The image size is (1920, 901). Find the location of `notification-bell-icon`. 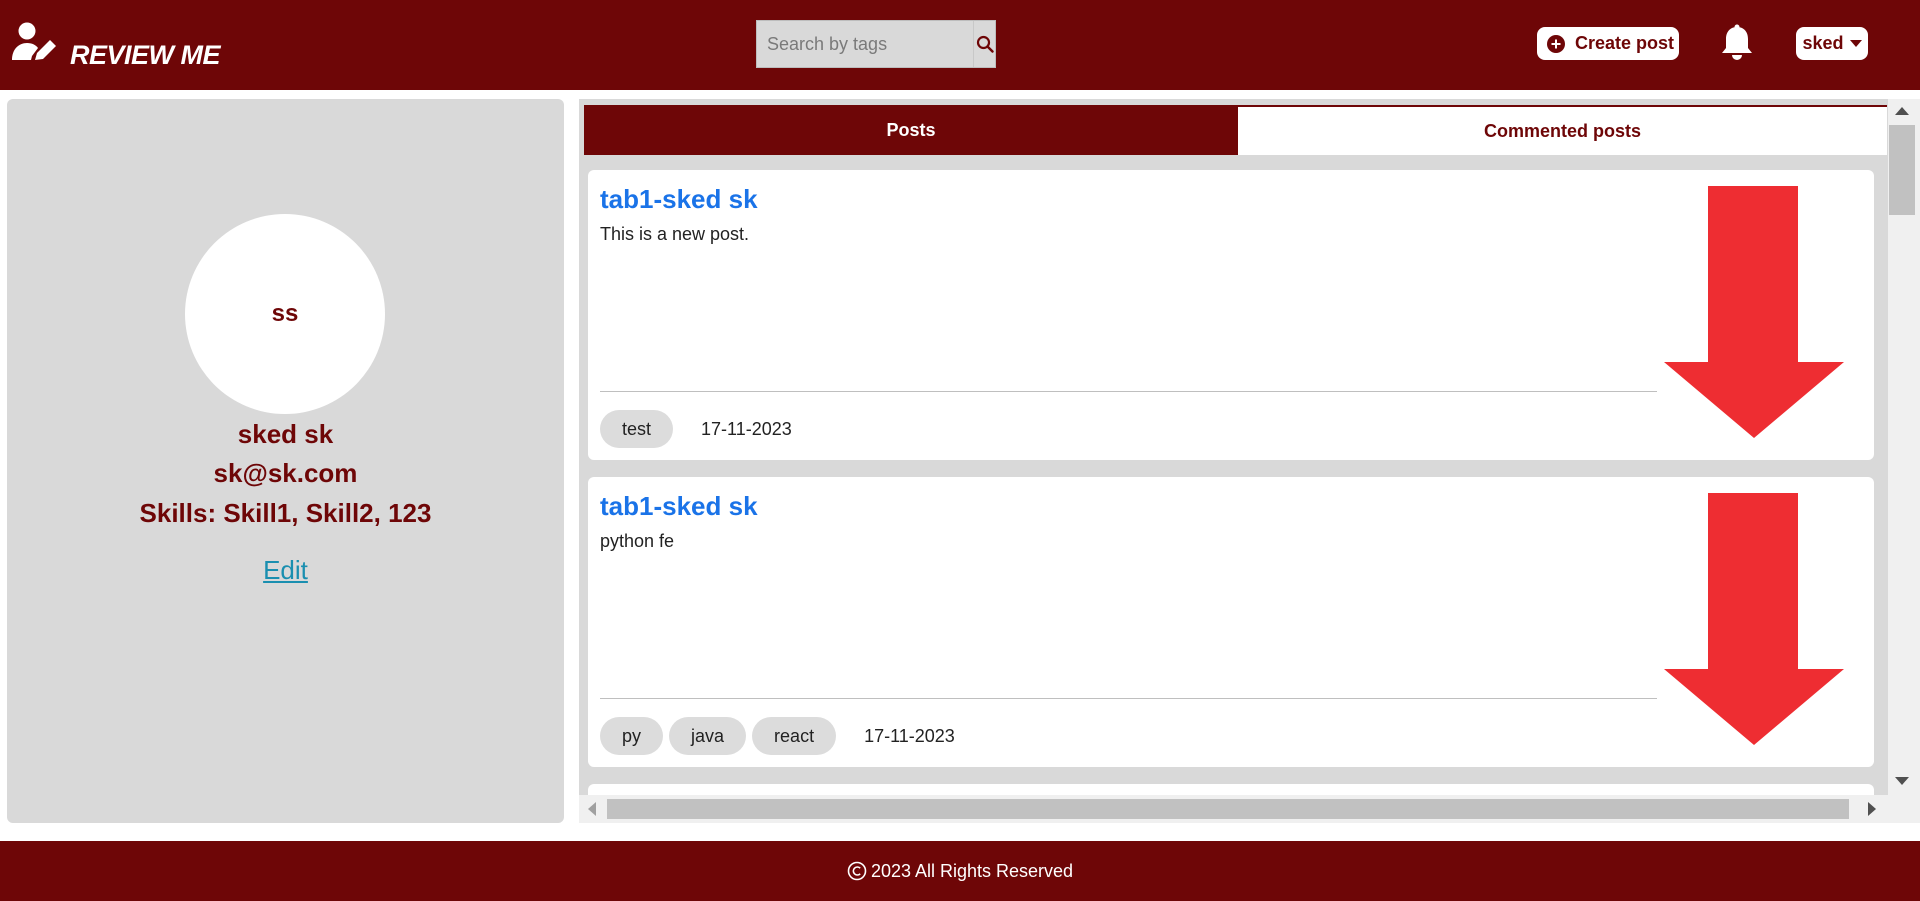

notification-bell-icon is located at coordinates (1737, 43).